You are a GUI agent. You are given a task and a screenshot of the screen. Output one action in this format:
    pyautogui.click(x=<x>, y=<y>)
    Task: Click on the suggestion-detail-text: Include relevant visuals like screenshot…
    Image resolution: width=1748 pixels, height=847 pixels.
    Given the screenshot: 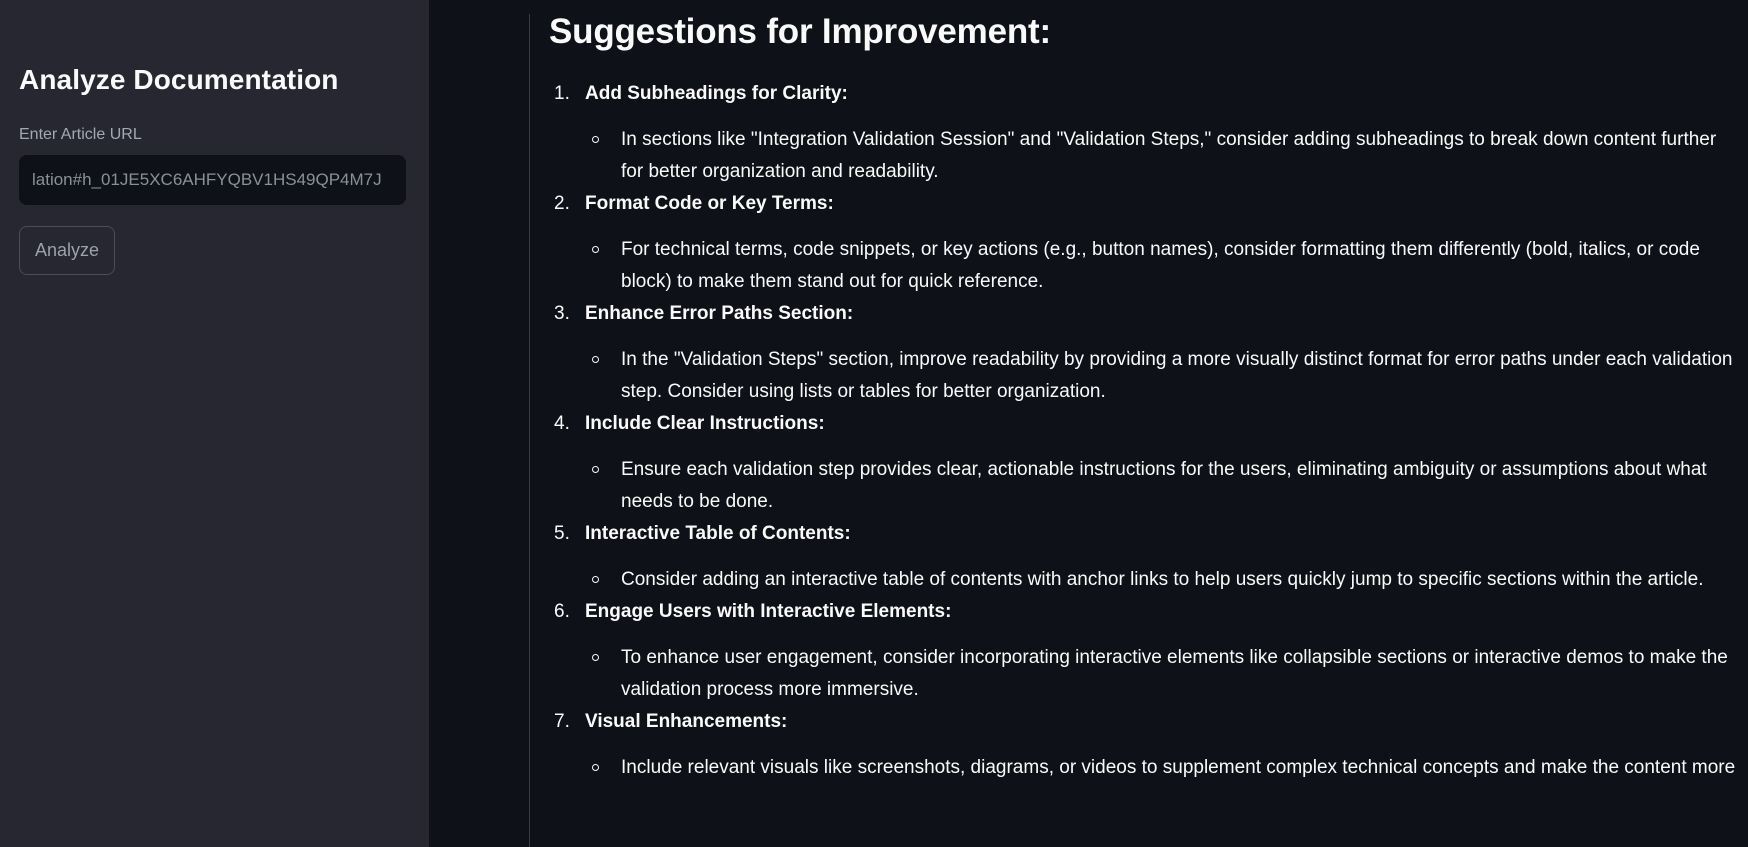 What is the action you would take?
    pyautogui.click(x=1178, y=767)
    